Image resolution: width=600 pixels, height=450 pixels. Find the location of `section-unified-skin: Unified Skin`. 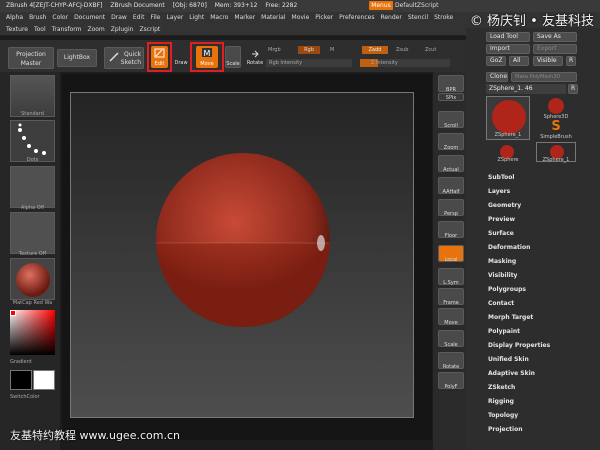

section-unified-skin: Unified Skin is located at coordinates (508, 359).